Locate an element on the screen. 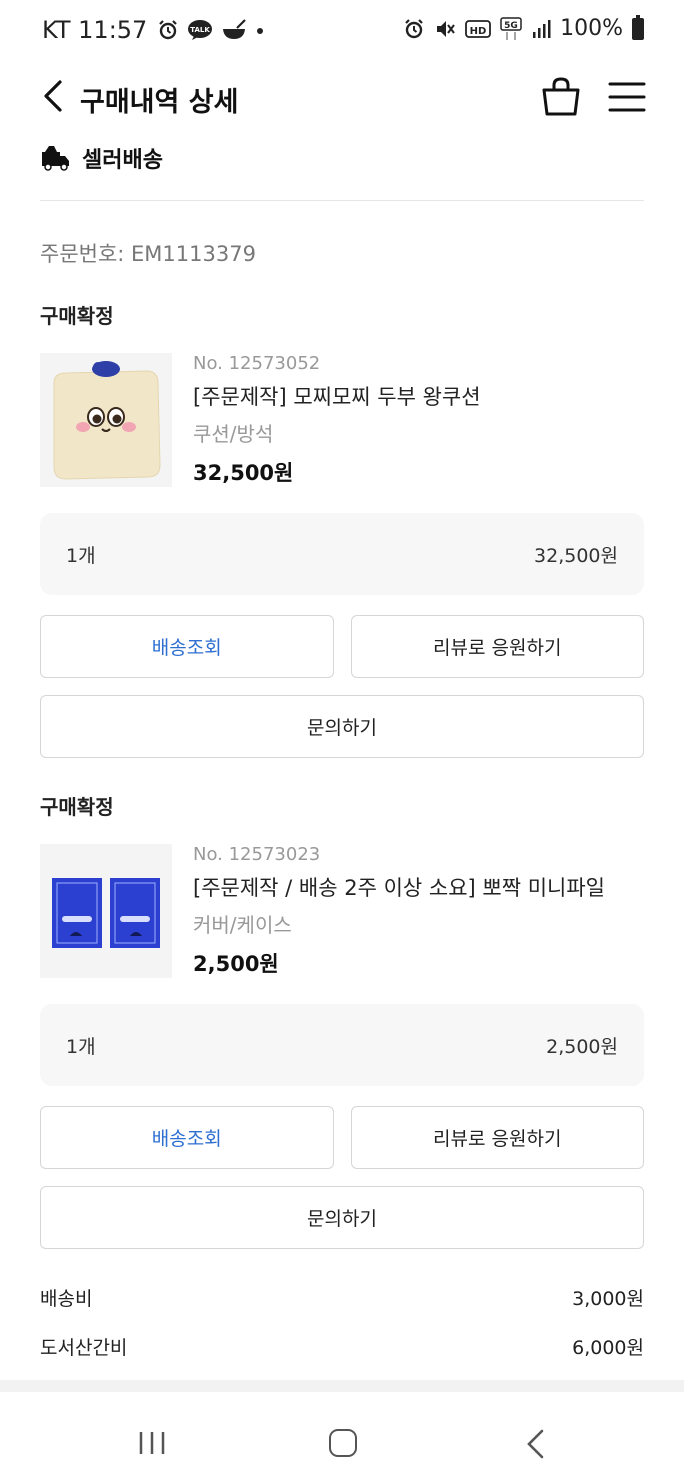 Image resolution: width=684 pixels, height=1482 pixels. recent-apps-icon is located at coordinates (152, 1443).